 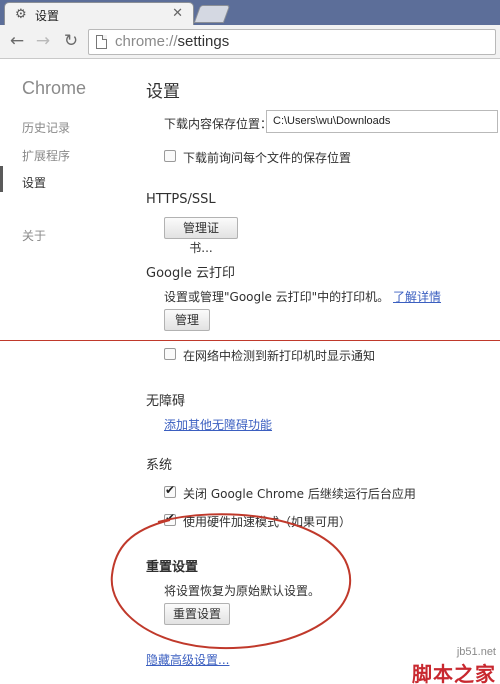 What do you see at coordinates (454, 673) in the screenshot?
I see `watermark-logo: 脚本之家` at bounding box center [454, 673].